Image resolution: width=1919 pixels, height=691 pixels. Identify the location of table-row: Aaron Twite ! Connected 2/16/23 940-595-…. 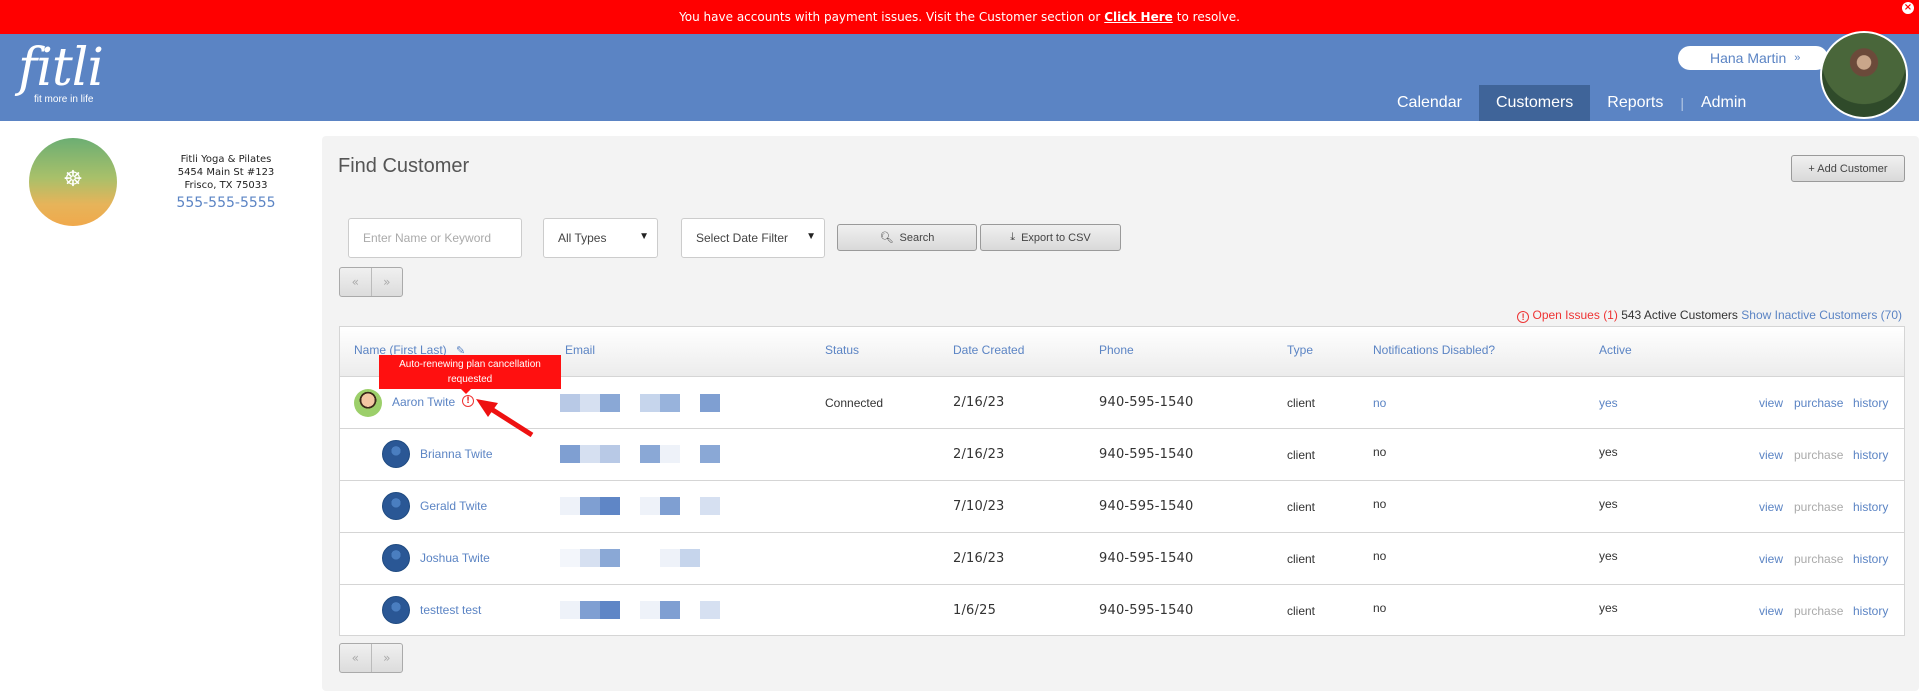
(1122, 403).